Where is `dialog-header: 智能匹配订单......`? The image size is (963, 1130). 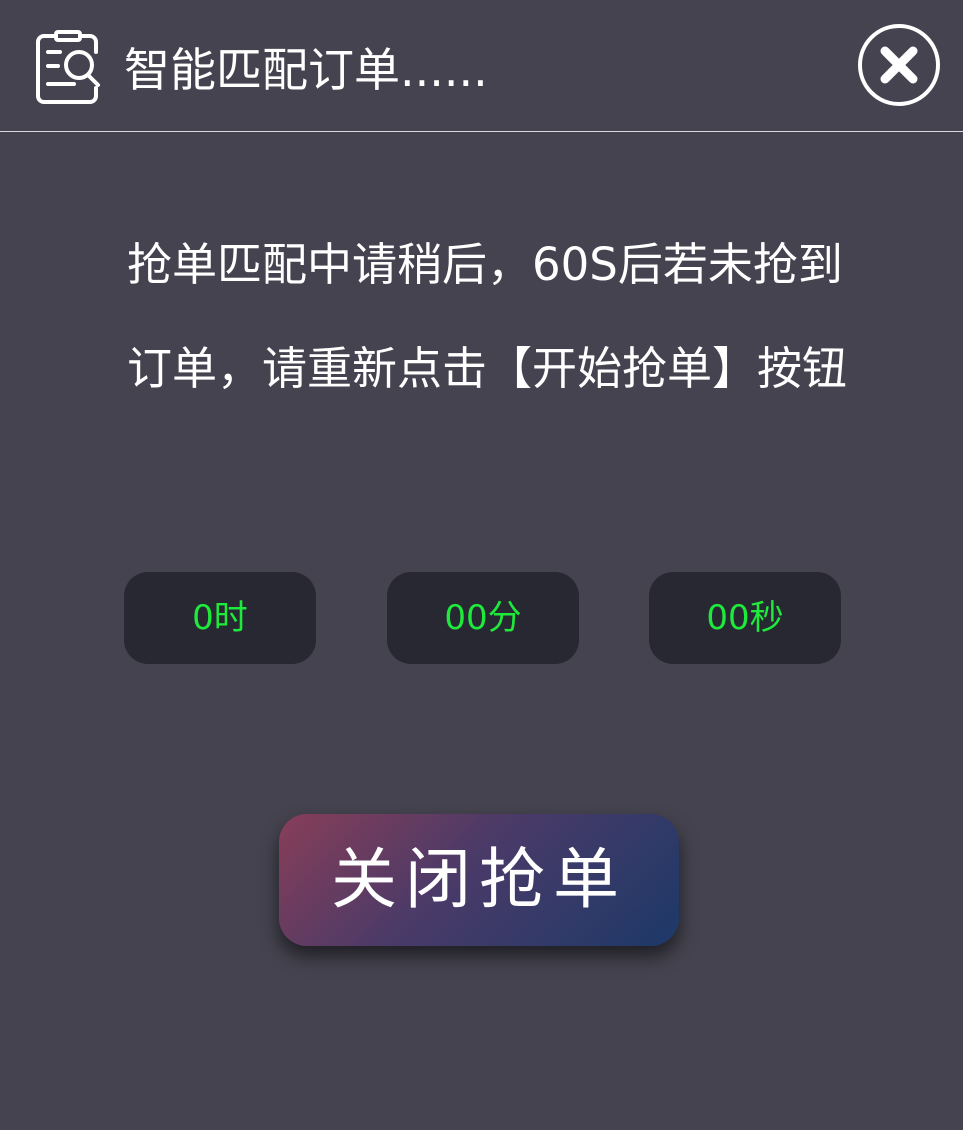
dialog-header: 智能匹配订单...... is located at coordinates (481, 66).